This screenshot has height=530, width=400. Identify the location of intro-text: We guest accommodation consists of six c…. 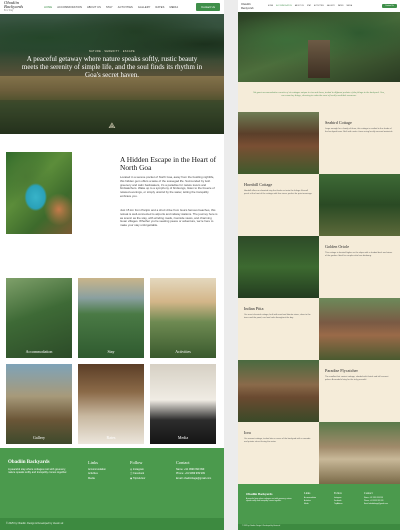
(319, 94).